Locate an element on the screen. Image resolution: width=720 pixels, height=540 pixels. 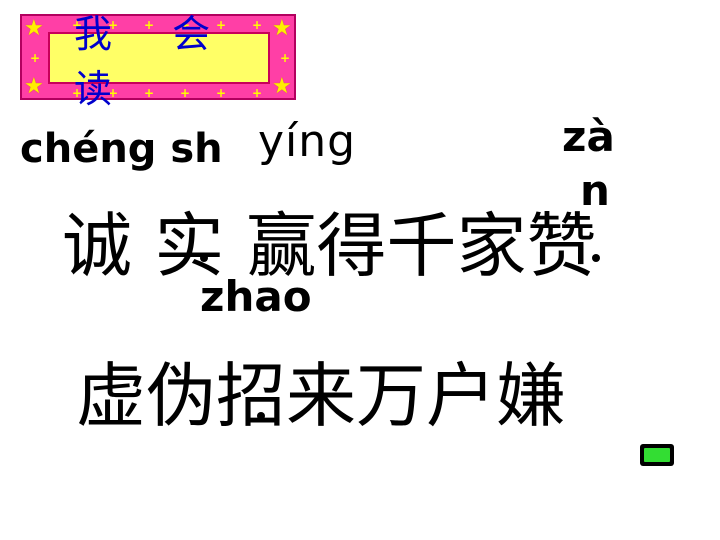
banner-inner-panel: 我 会 读 is located at coordinates (159, 61).